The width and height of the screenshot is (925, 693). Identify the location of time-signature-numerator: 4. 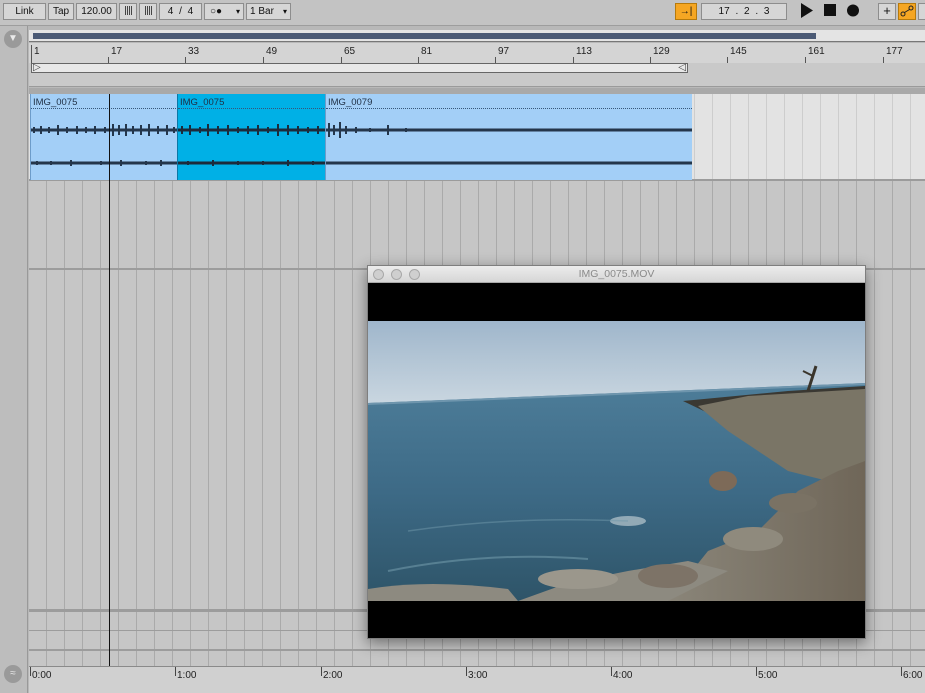
(170, 11).